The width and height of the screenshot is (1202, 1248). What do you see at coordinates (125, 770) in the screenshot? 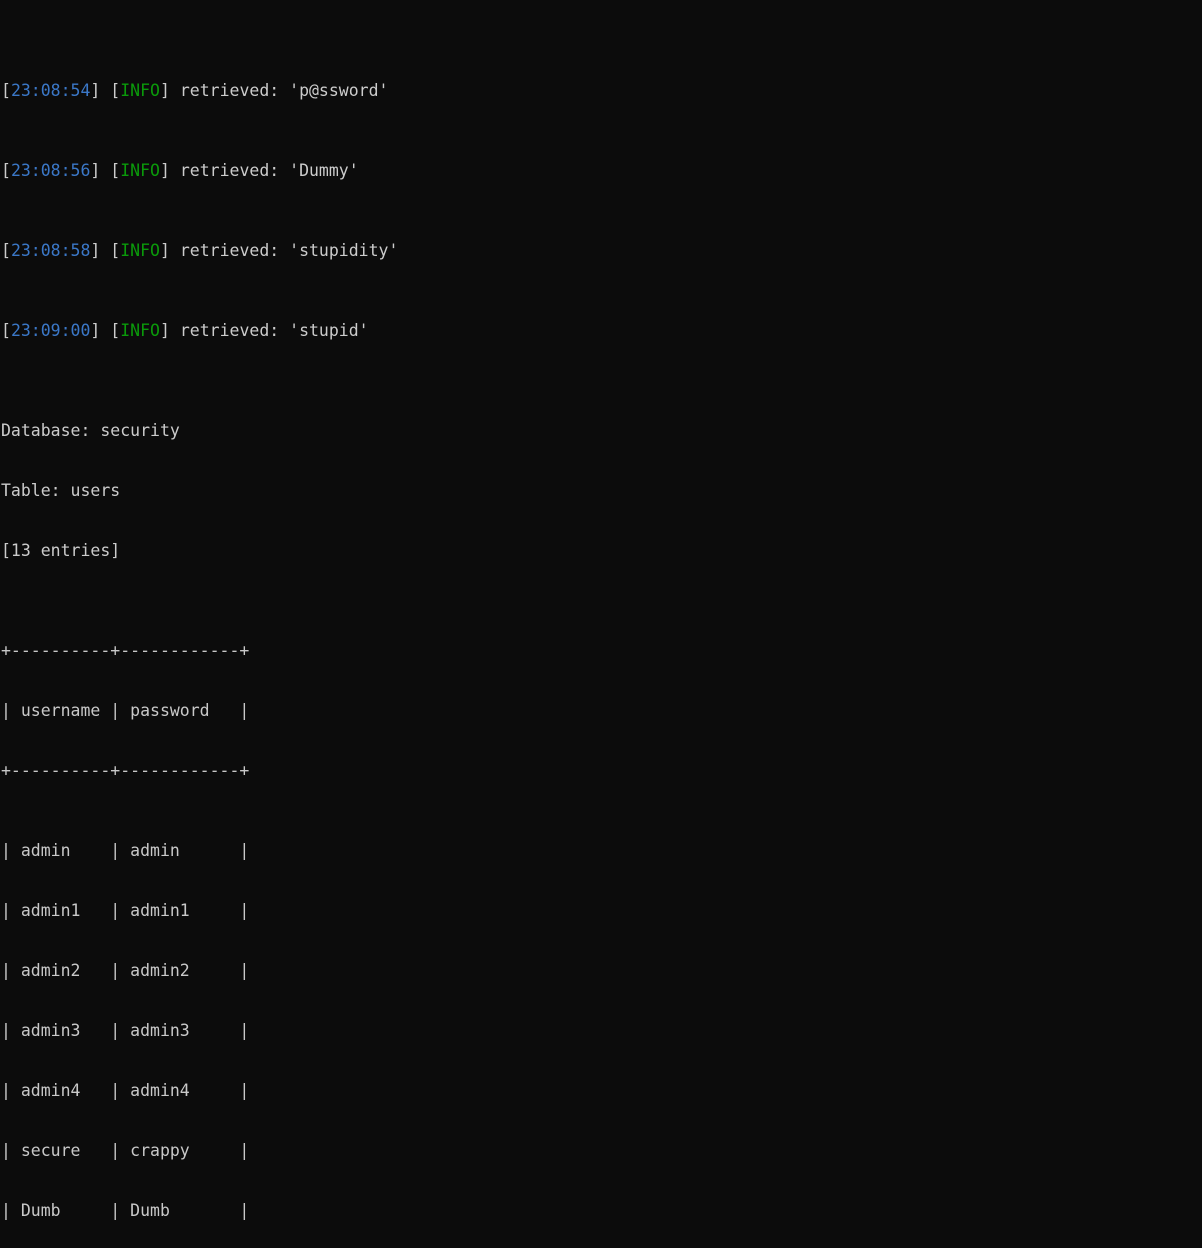
I see `table-rule-header: +----------+------------+` at bounding box center [125, 770].